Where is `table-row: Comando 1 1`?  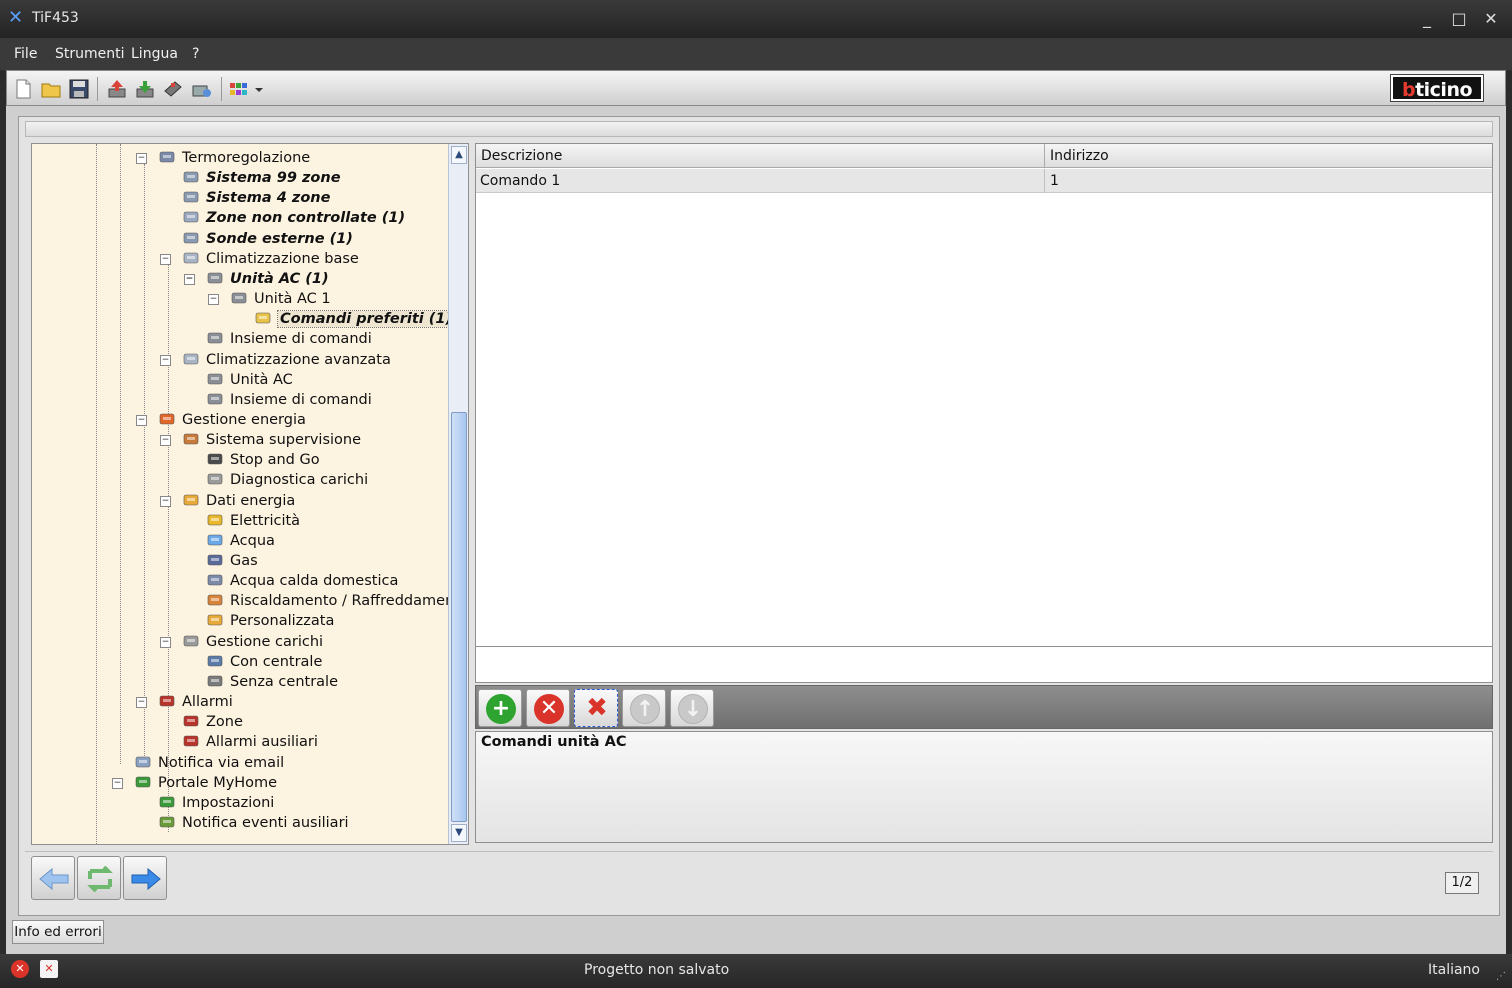 table-row: Comando 1 1 is located at coordinates (984, 181).